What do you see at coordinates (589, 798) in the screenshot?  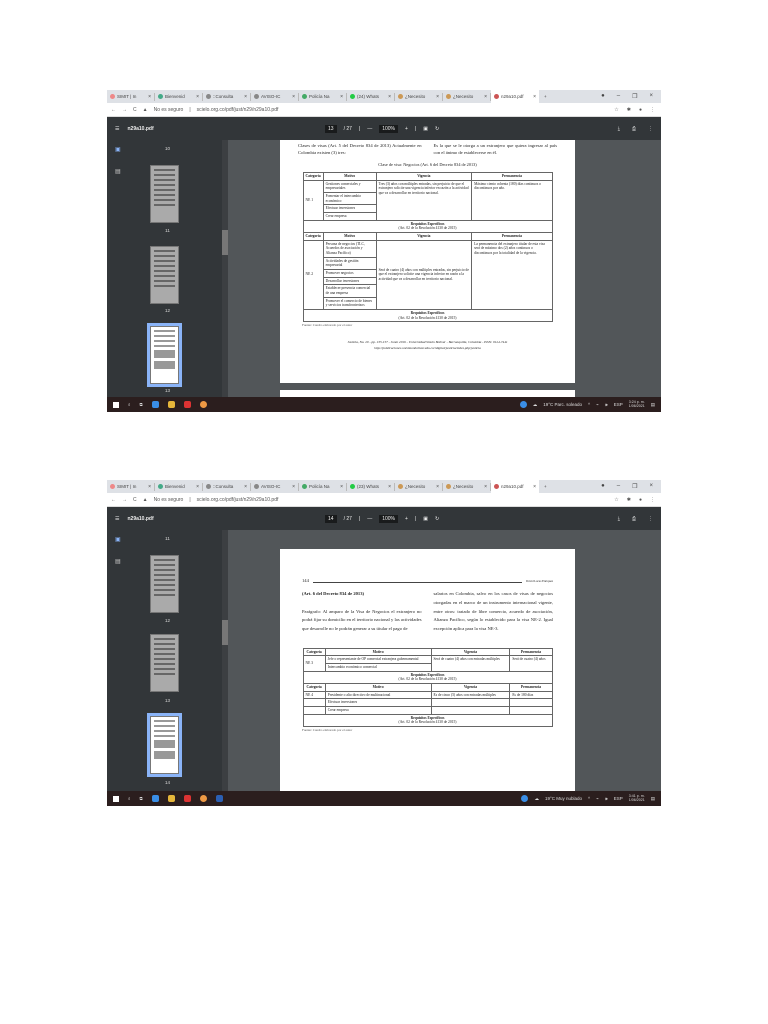 I see `tray-chevron-icon: ^` at bounding box center [589, 798].